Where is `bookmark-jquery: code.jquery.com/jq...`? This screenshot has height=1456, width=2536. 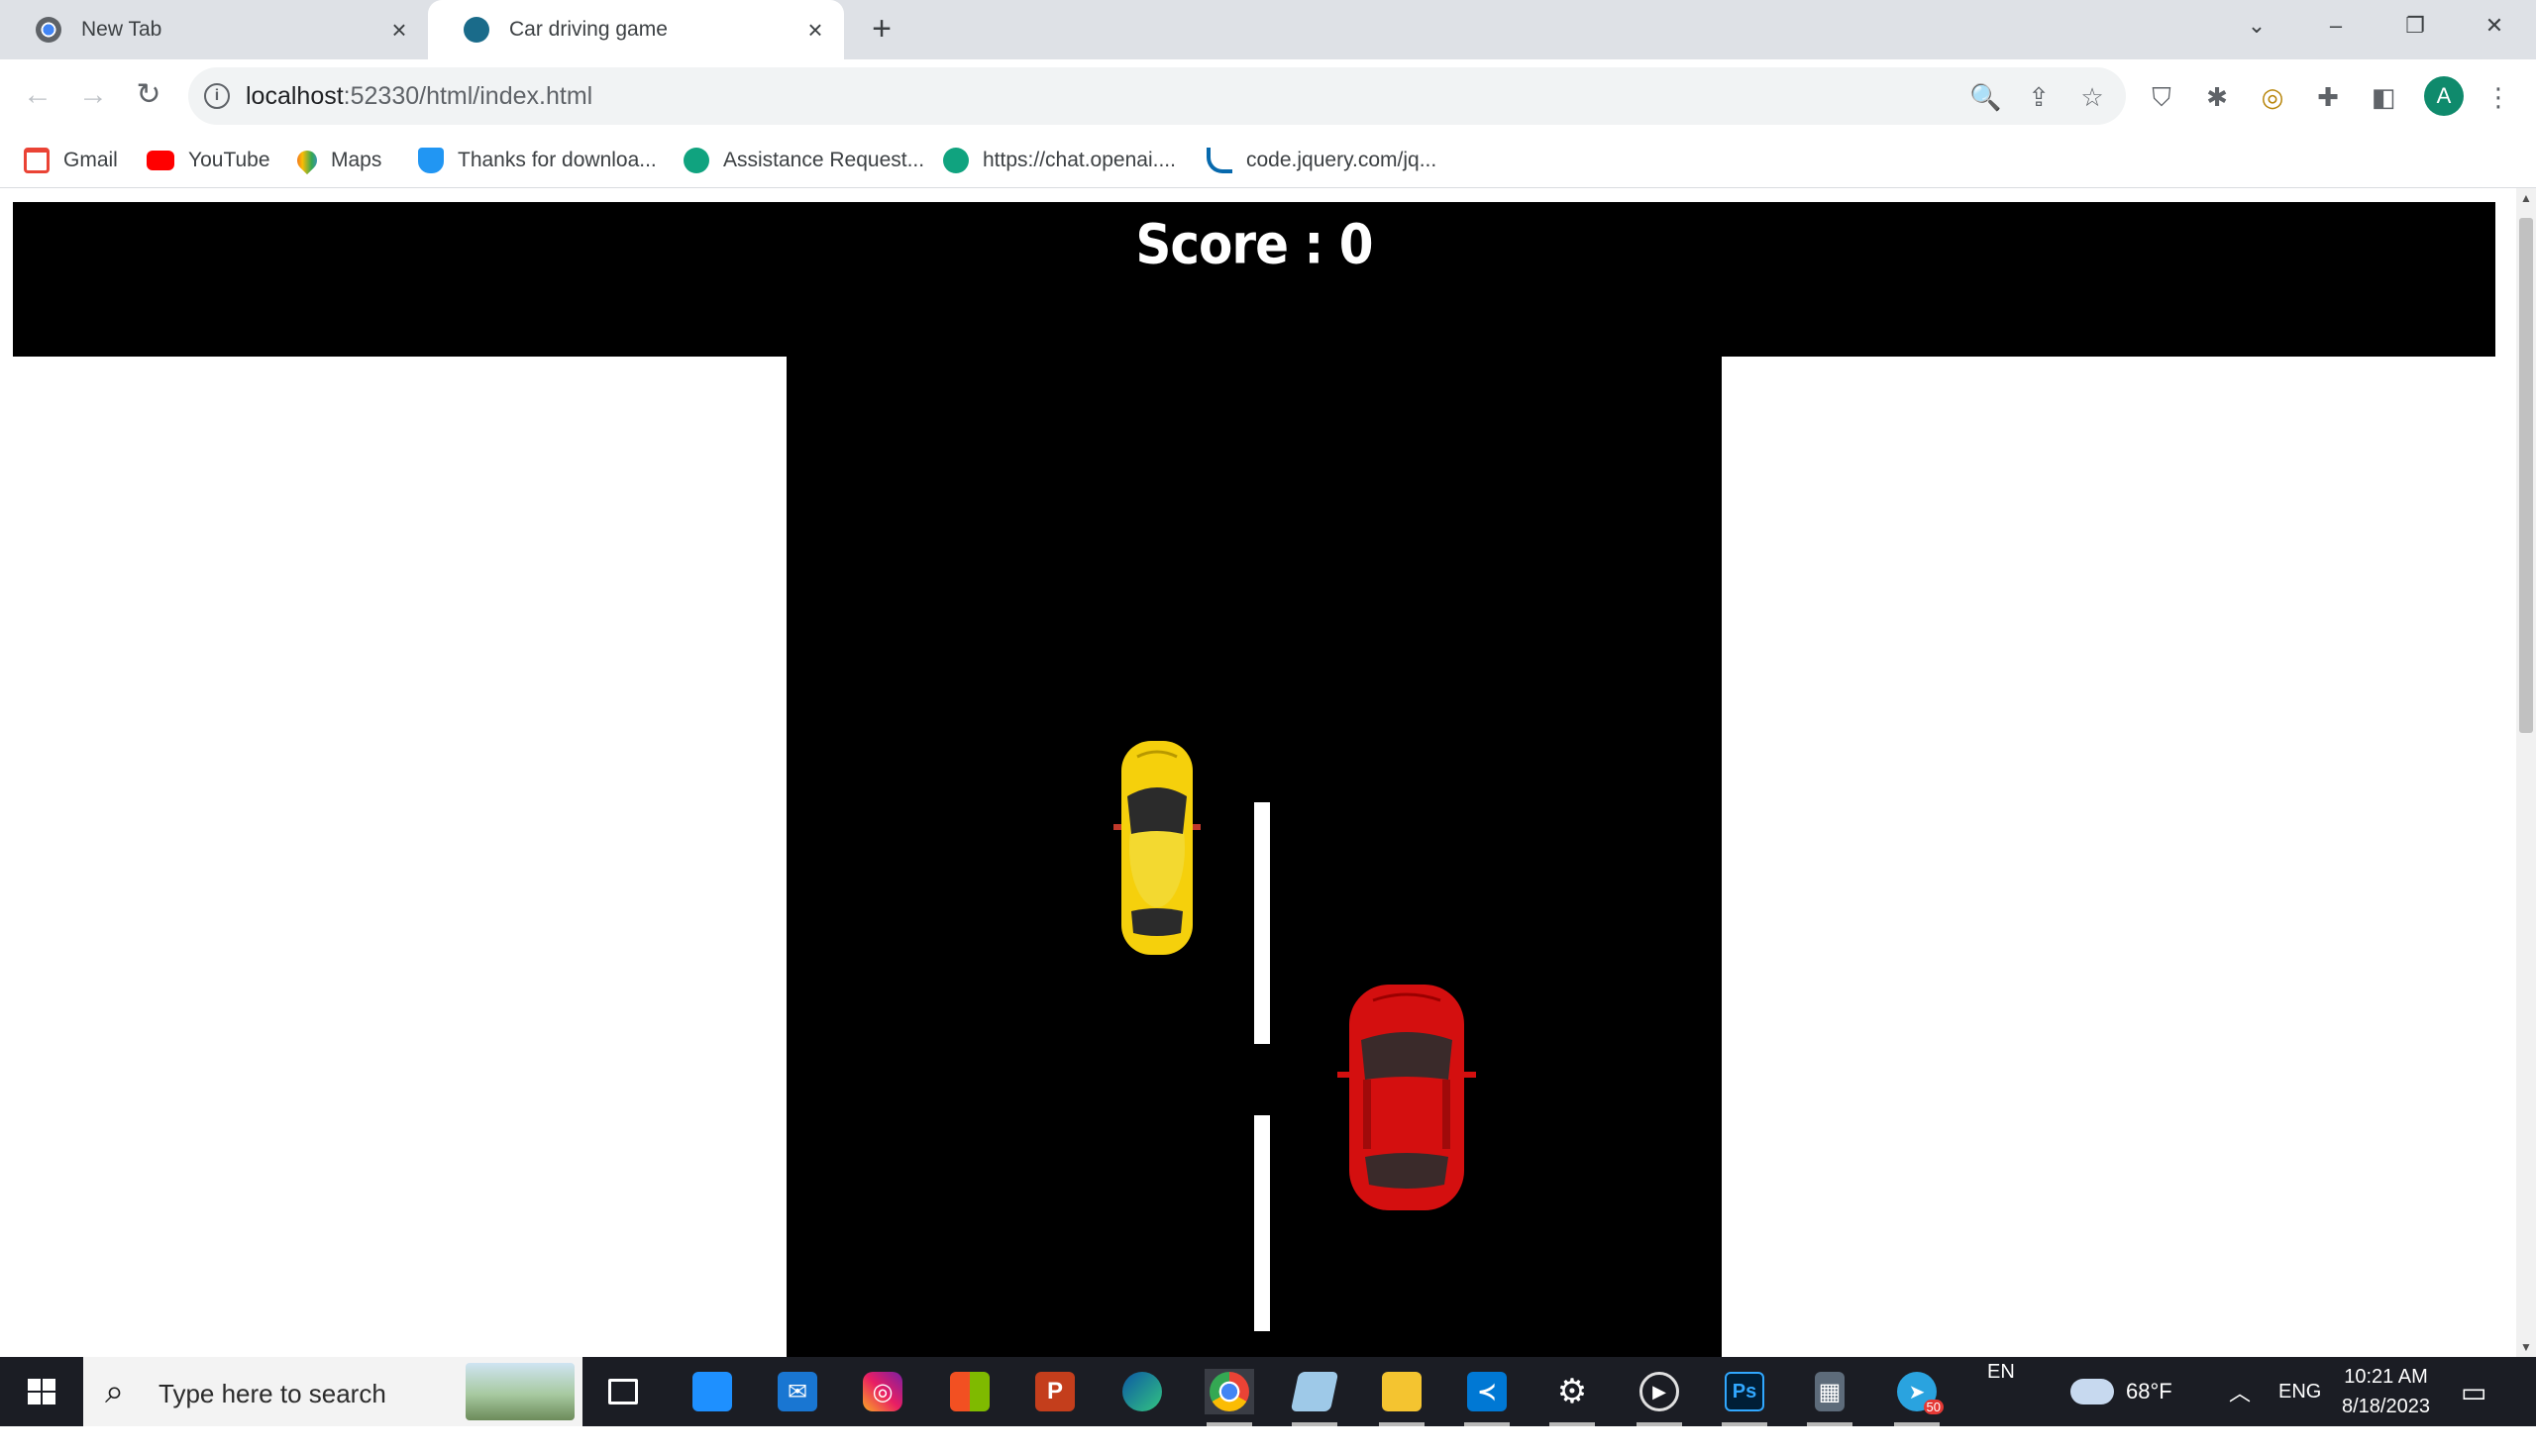
bookmark-jquery: code.jquery.com/jq... is located at coordinates (1321, 160).